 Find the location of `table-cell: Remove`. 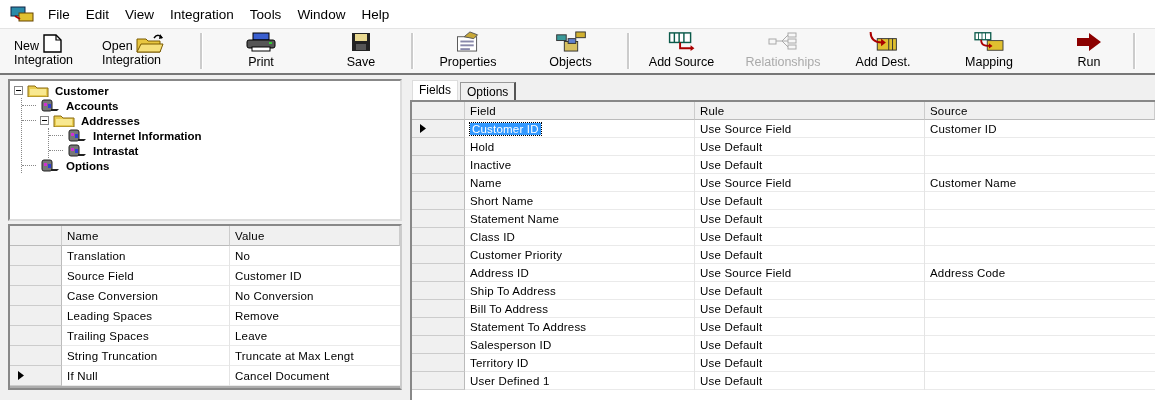

table-cell: Remove is located at coordinates (257, 316).